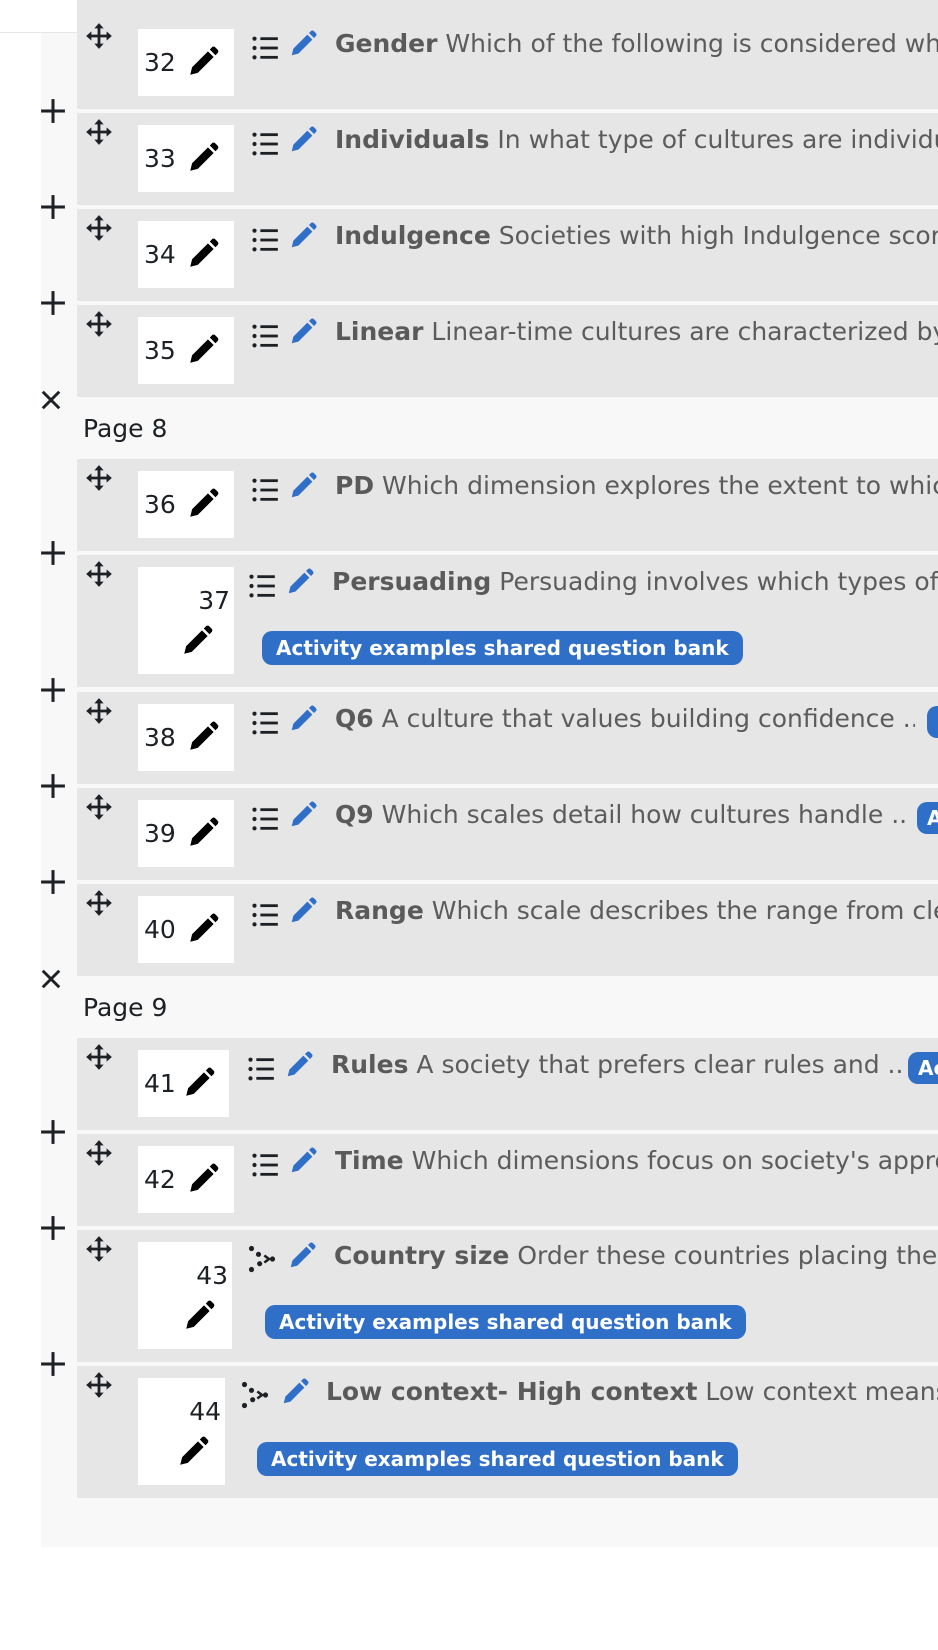  I want to click on question-name: Indulgence, so click(413, 235).